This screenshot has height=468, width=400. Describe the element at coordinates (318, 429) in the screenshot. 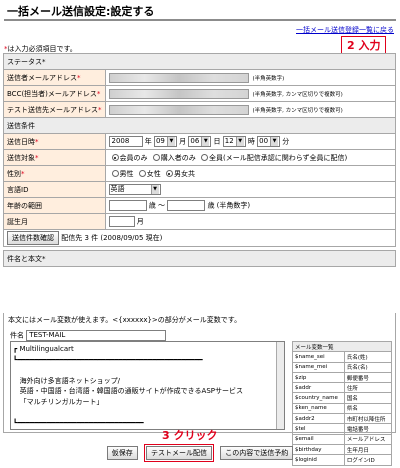

I see `variable-name: $tel` at that location.